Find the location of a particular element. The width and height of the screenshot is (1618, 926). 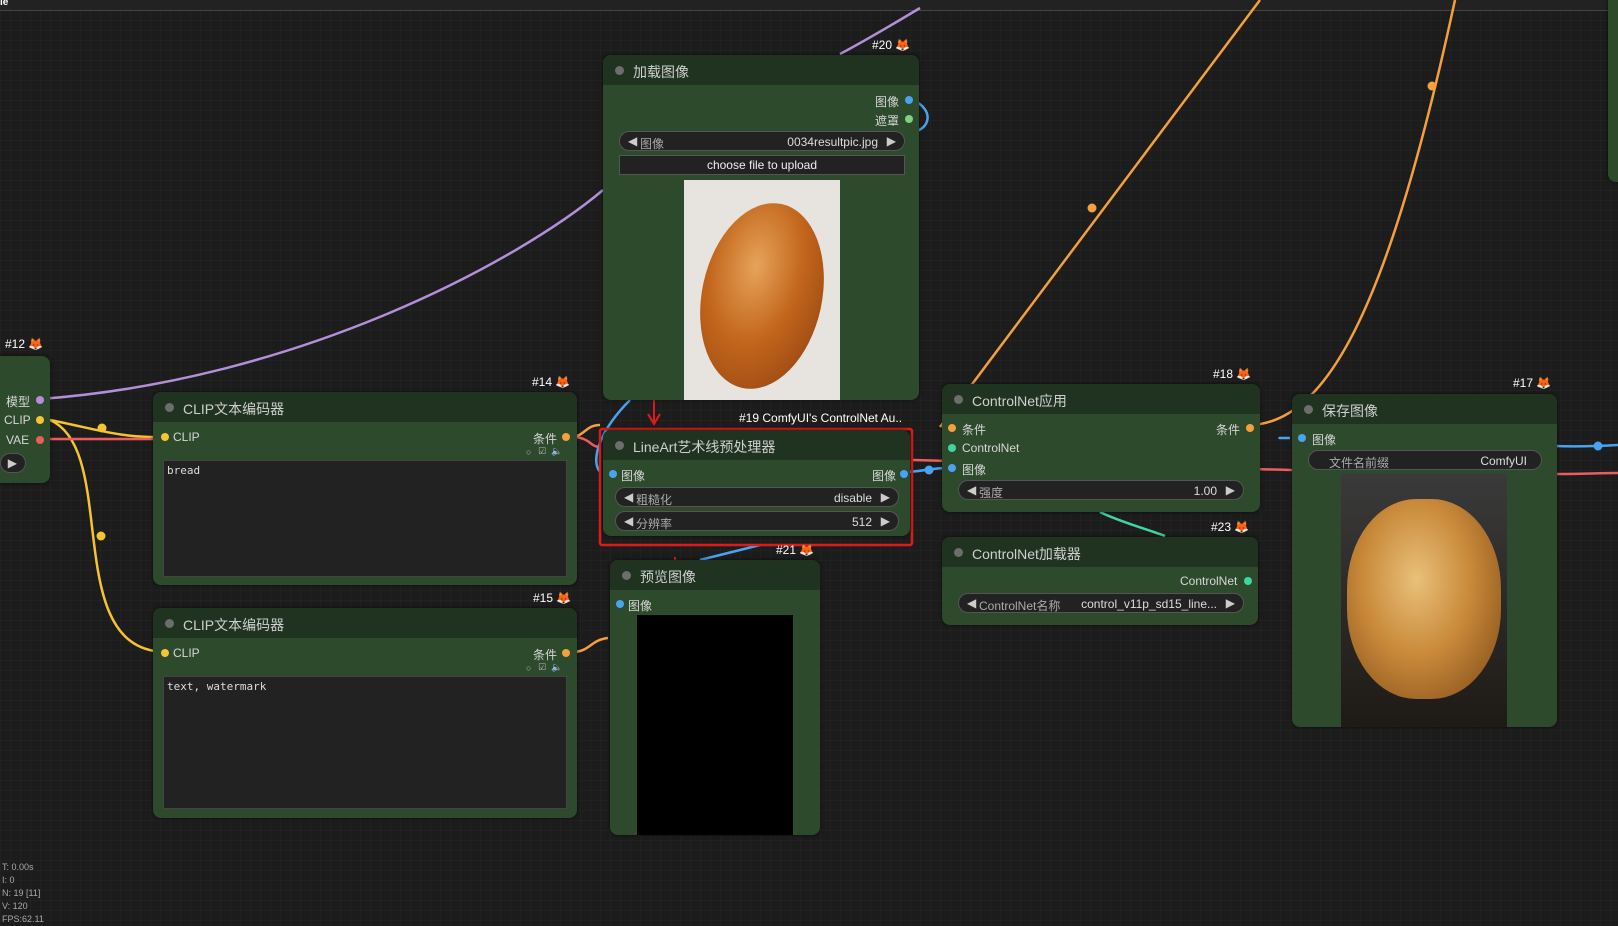

output-image-label: 图像 is located at coordinates (887, 102).